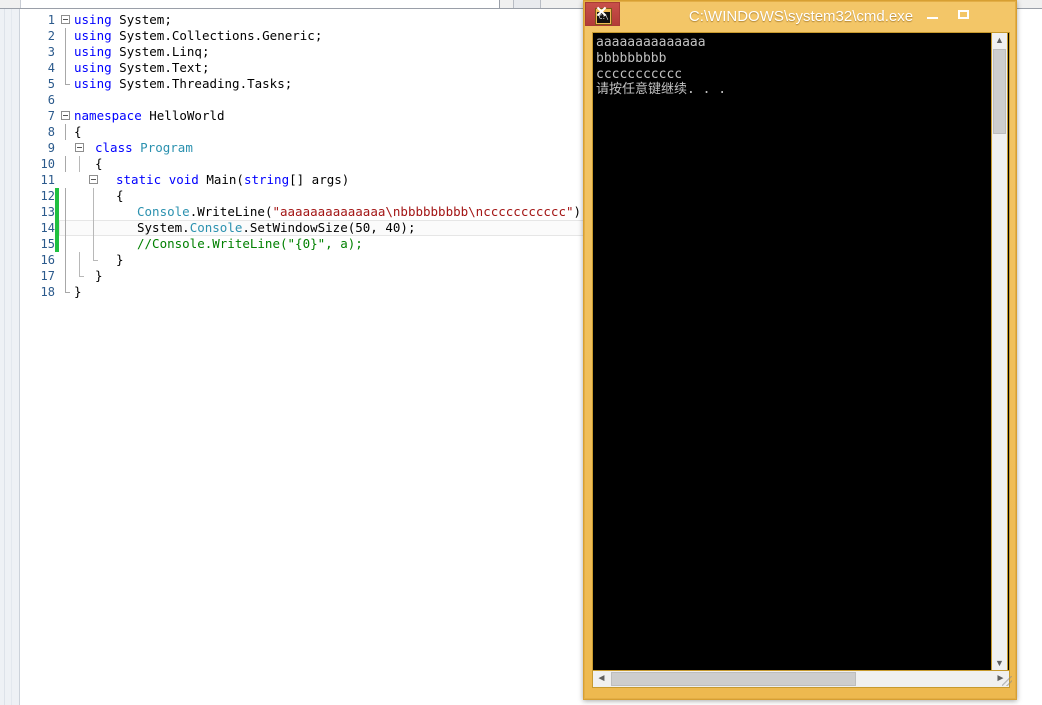 Image resolution: width=1042 pixels, height=705 pixels. What do you see at coordinates (801, 17) in the screenshot?
I see `cmd-titlebar: C:\ C:\WINDOWS\system32\cmd.exe ✕` at bounding box center [801, 17].